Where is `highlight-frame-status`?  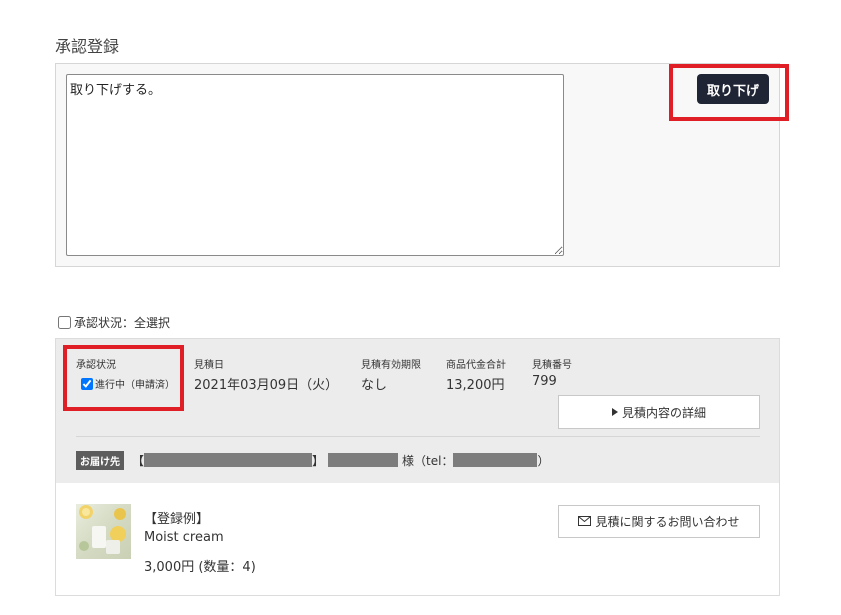 highlight-frame-status is located at coordinates (123, 378).